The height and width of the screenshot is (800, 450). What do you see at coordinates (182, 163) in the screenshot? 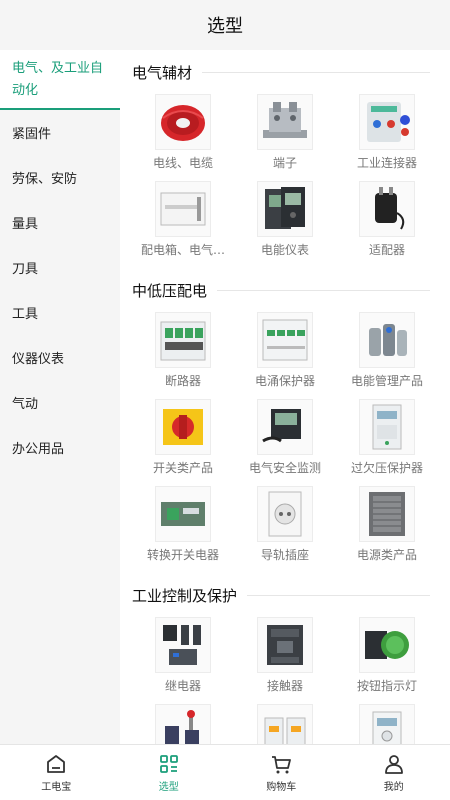
I see `category-label: 电线、电缆` at bounding box center [182, 163].